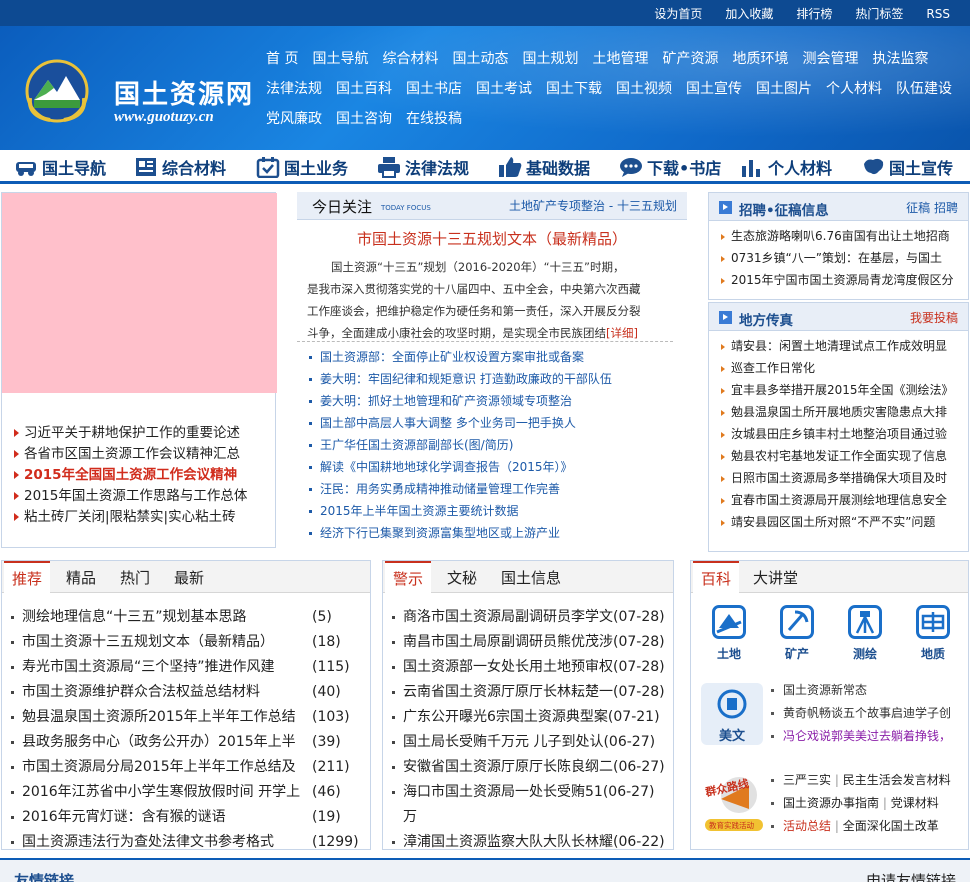 The image size is (970, 882). I want to click on submit-article-link: 我要投稿, so click(934, 317).